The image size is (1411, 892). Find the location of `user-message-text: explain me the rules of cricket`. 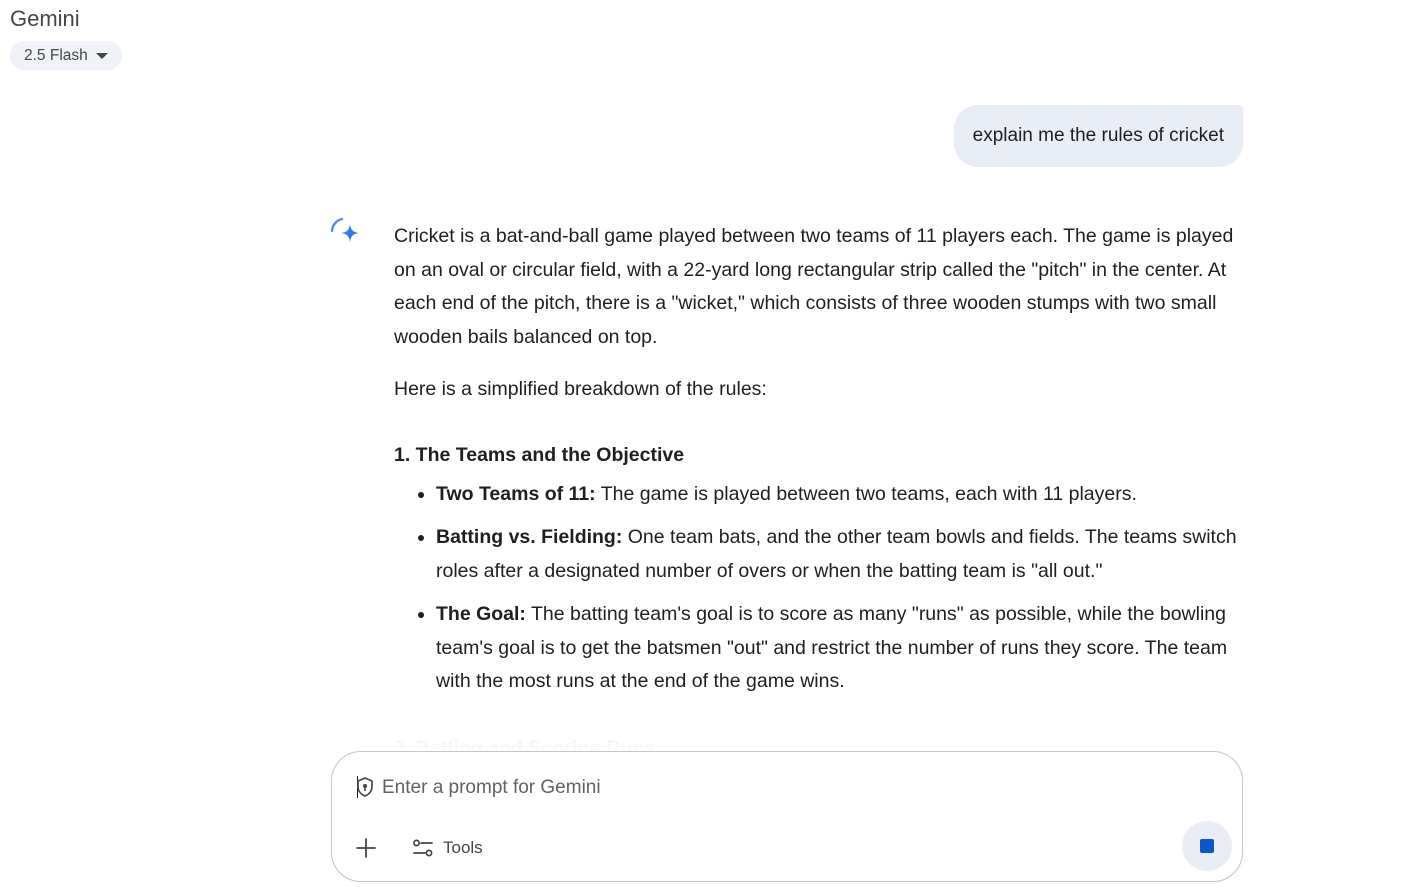

user-message-text: explain me the rules of cricket is located at coordinates (1098, 135).